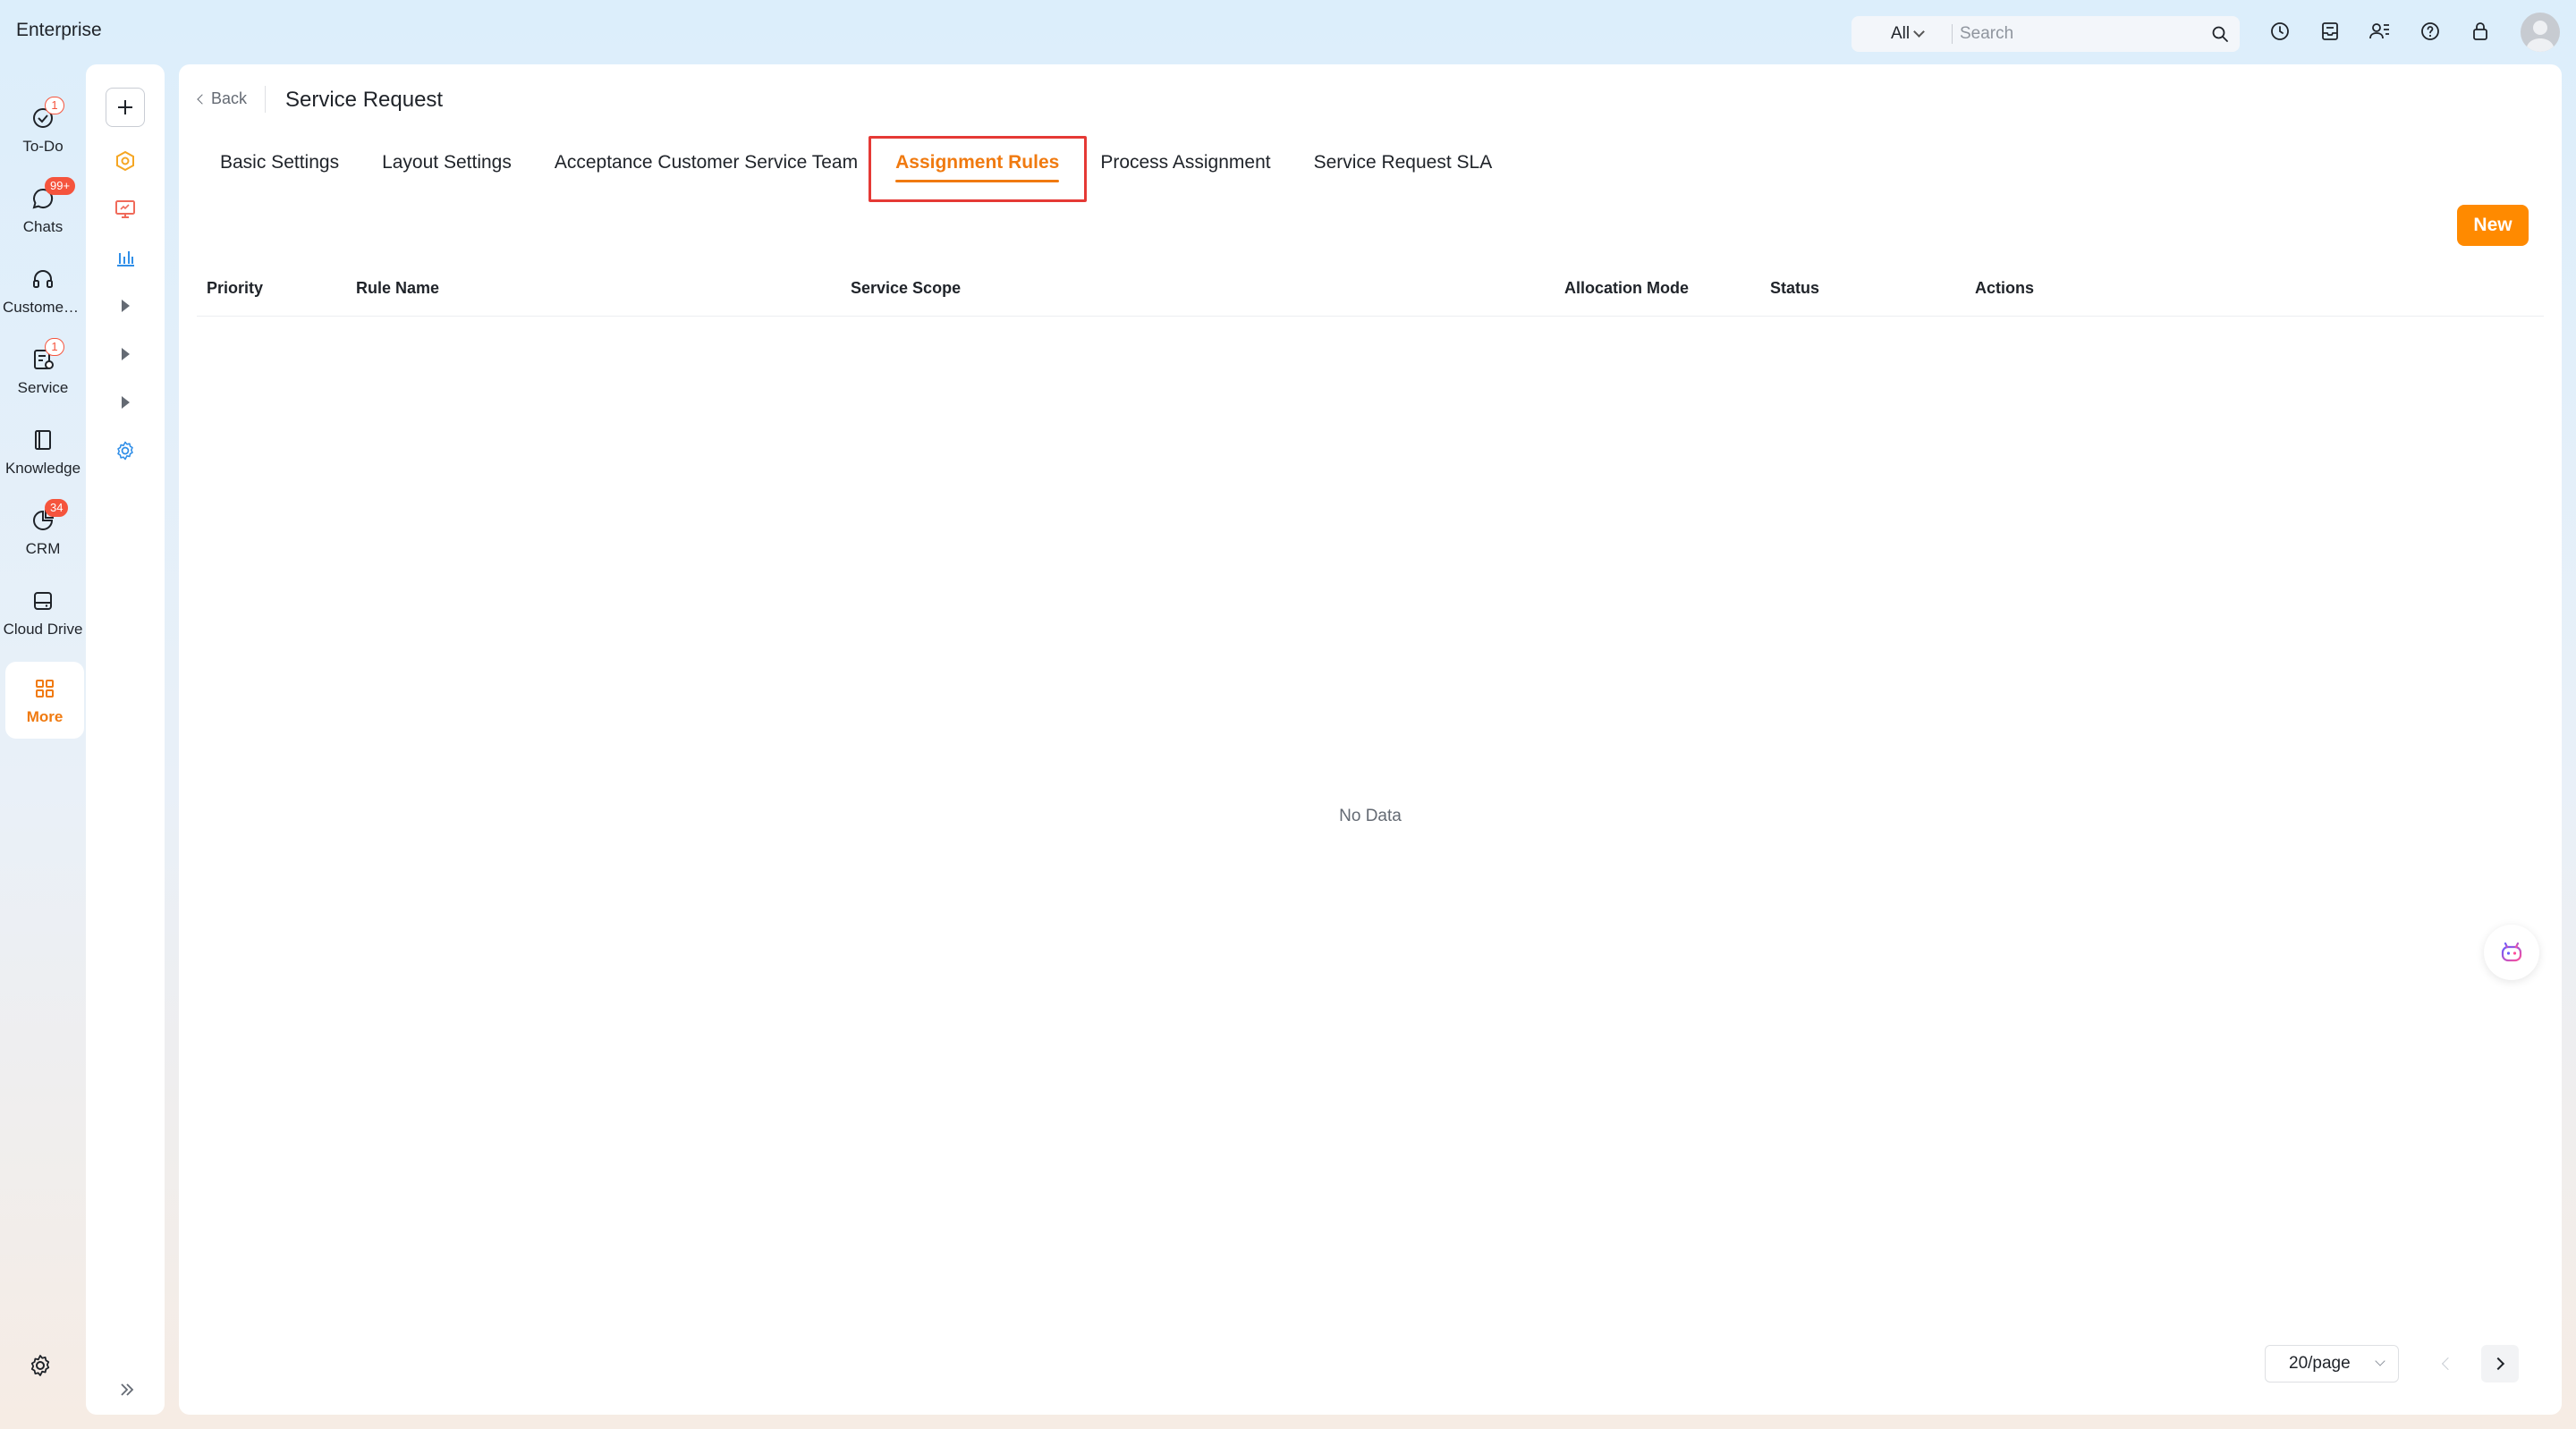 The width and height of the screenshot is (2576, 1429). Describe the element at coordinates (1185, 163) in the screenshot. I see `tab-process-assignment: Process Assignment` at that location.